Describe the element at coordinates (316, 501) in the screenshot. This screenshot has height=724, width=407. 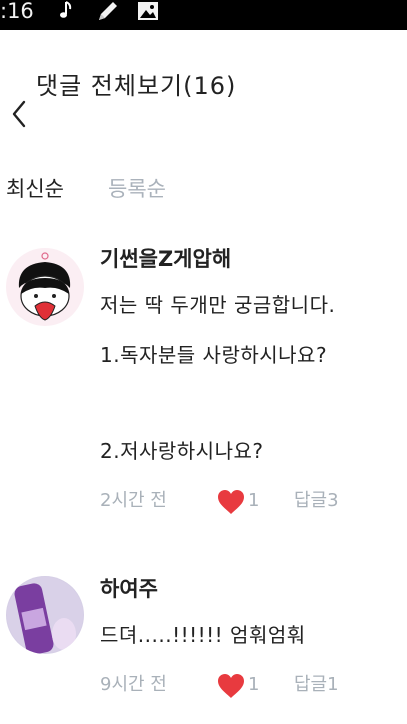
I see `reply-button: 답글3` at that location.